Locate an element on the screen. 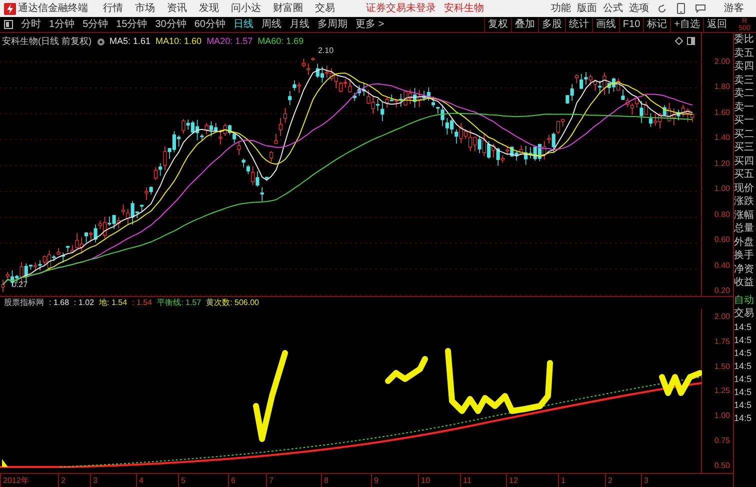  tool-button: F10 is located at coordinates (631, 25).